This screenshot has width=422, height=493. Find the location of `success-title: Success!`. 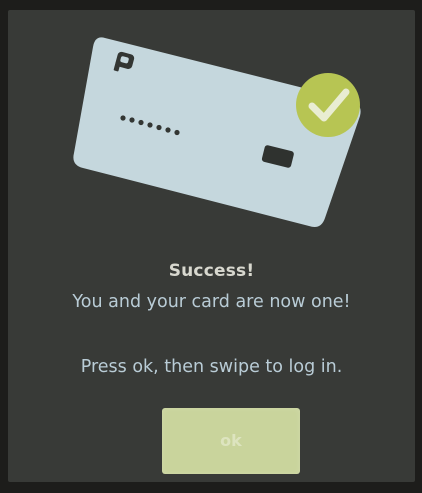

success-title: Success! is located at coordinates (211, 271).